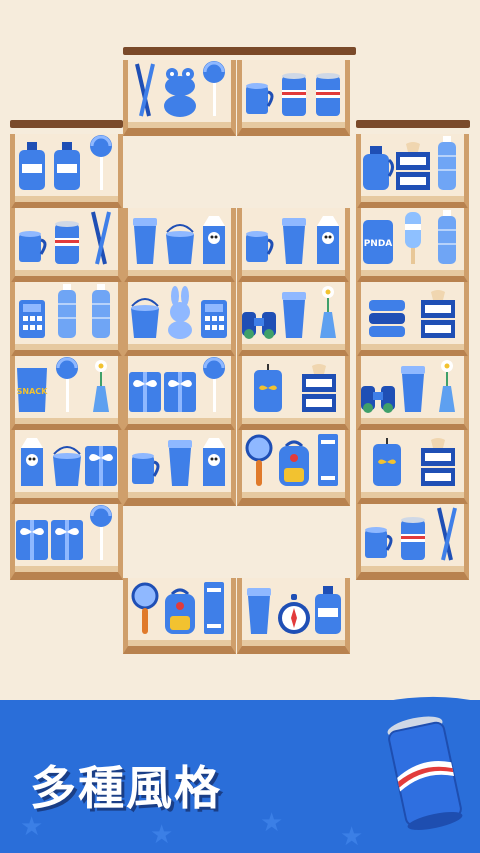  Describe the element at coordinates (294, 616) in the screenshot. I see `compass-icon` at that location.